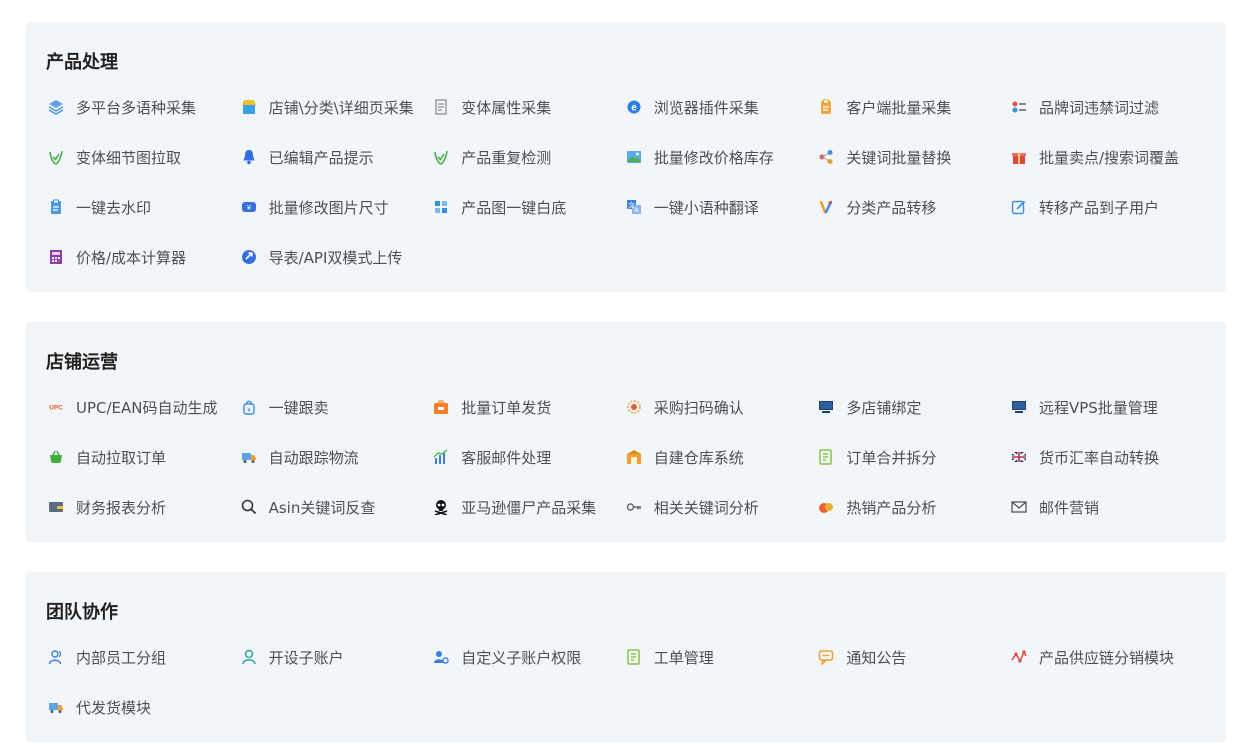 The image size is (1259, 749). Describe the element at coordinates (1019, 657) in the screenshot. I see `network-icon` at that location.